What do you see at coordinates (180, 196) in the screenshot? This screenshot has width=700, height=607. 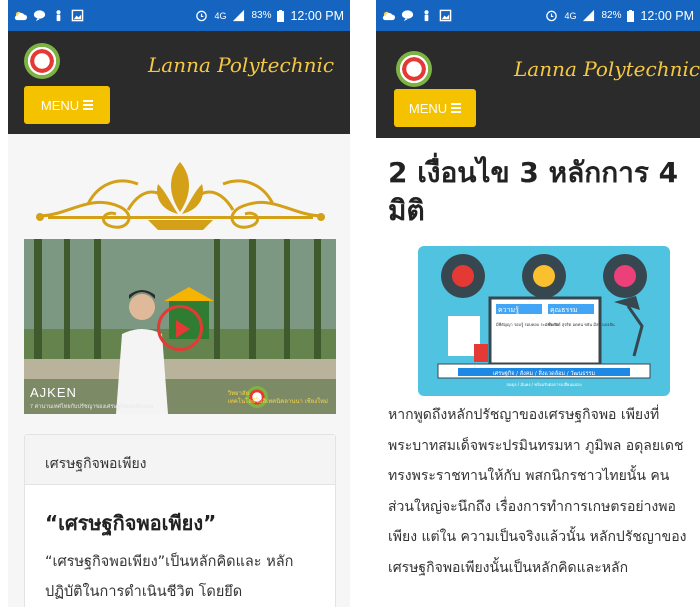 I see `thai-ornament-divider` at bounding box center [180, 196].